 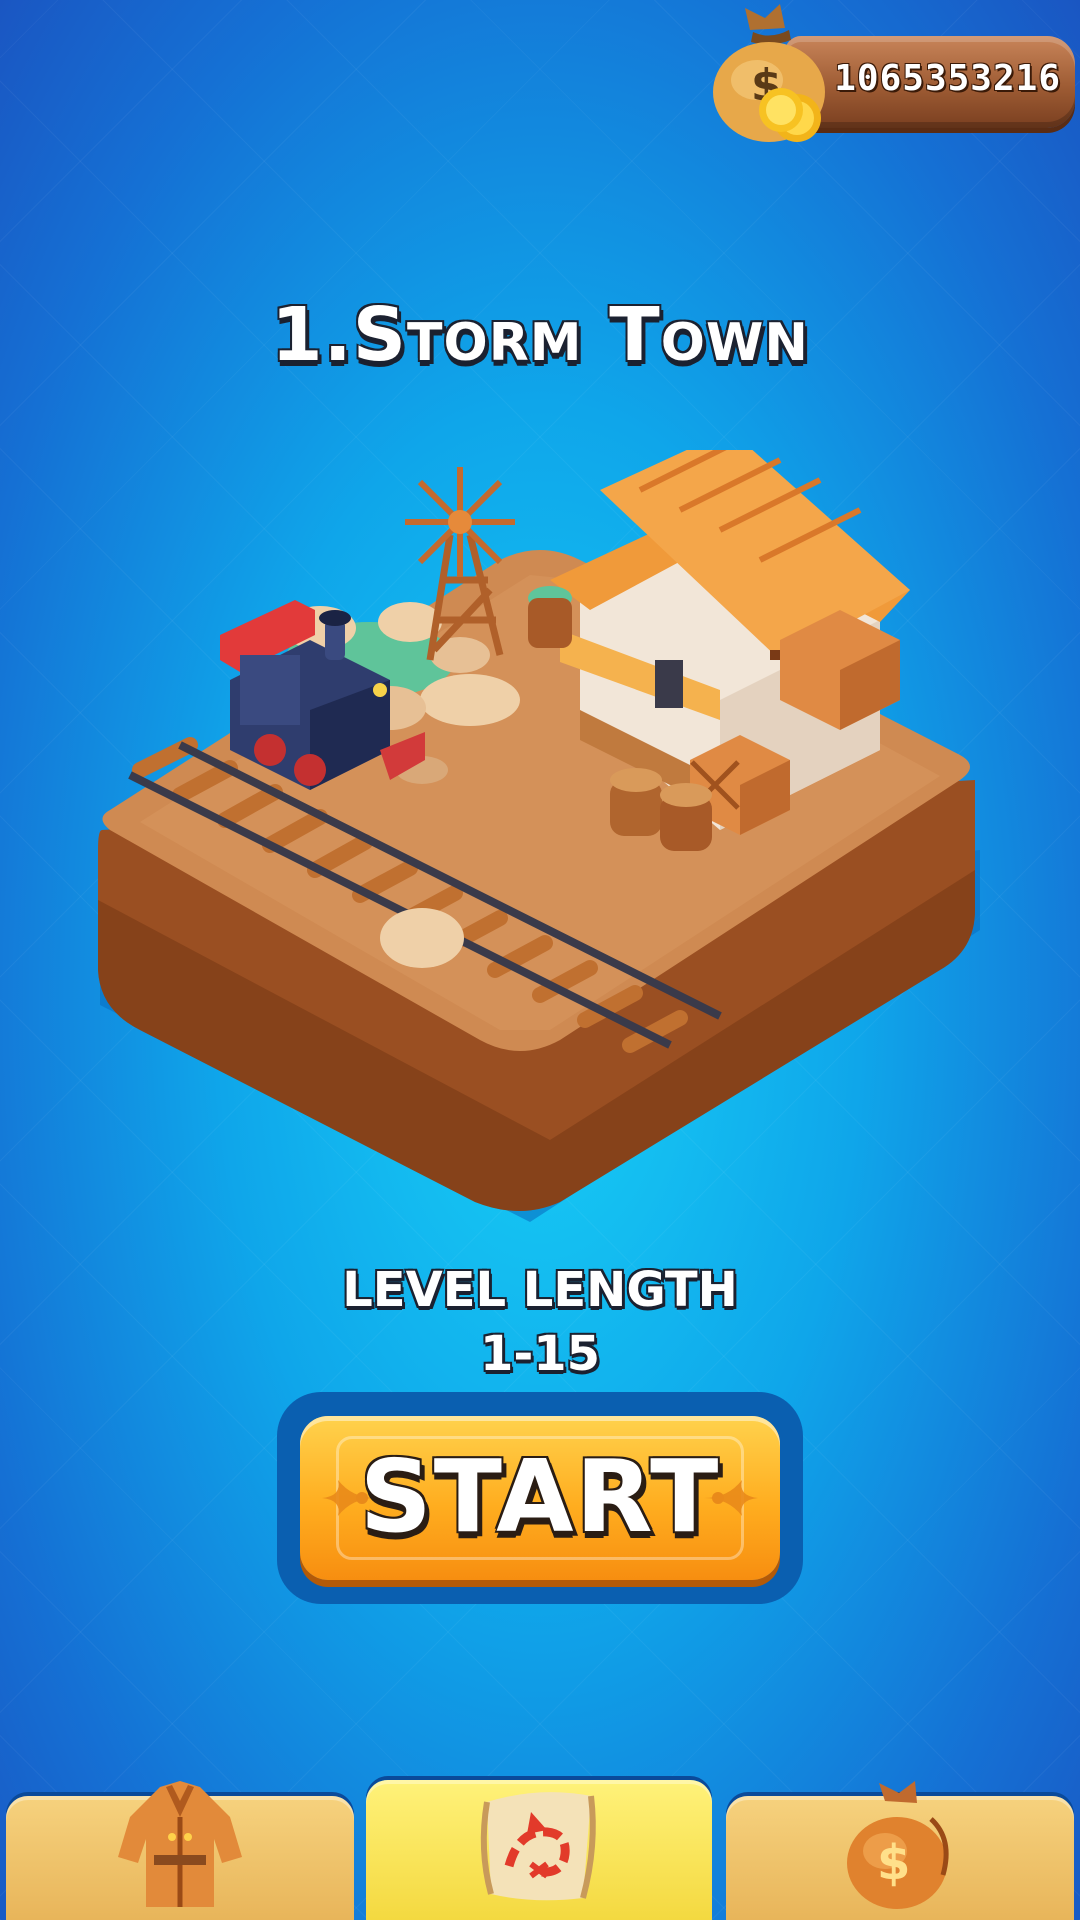 What do you see at coordinates (540, 335) in the screenshot?
I see `level-title: 1.Storm Town` at bounding box center [540, 335].